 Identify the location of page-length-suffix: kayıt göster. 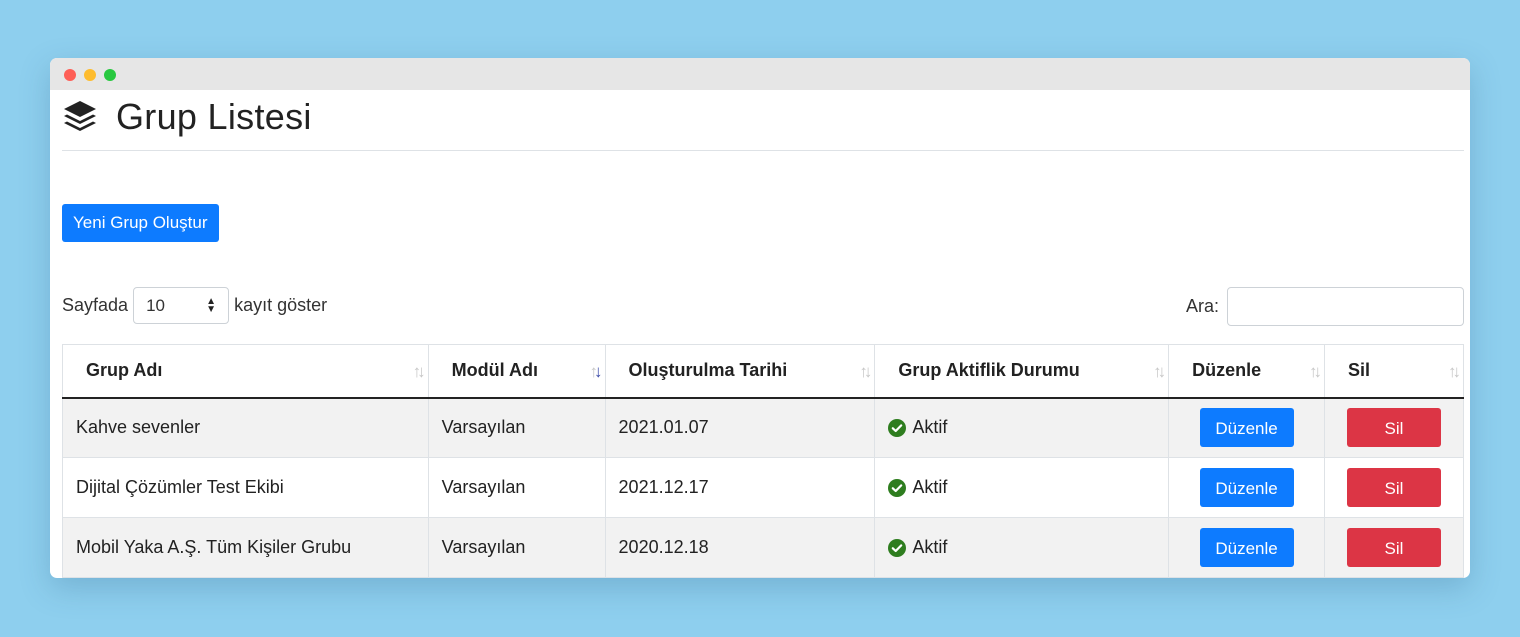
(281, 305).